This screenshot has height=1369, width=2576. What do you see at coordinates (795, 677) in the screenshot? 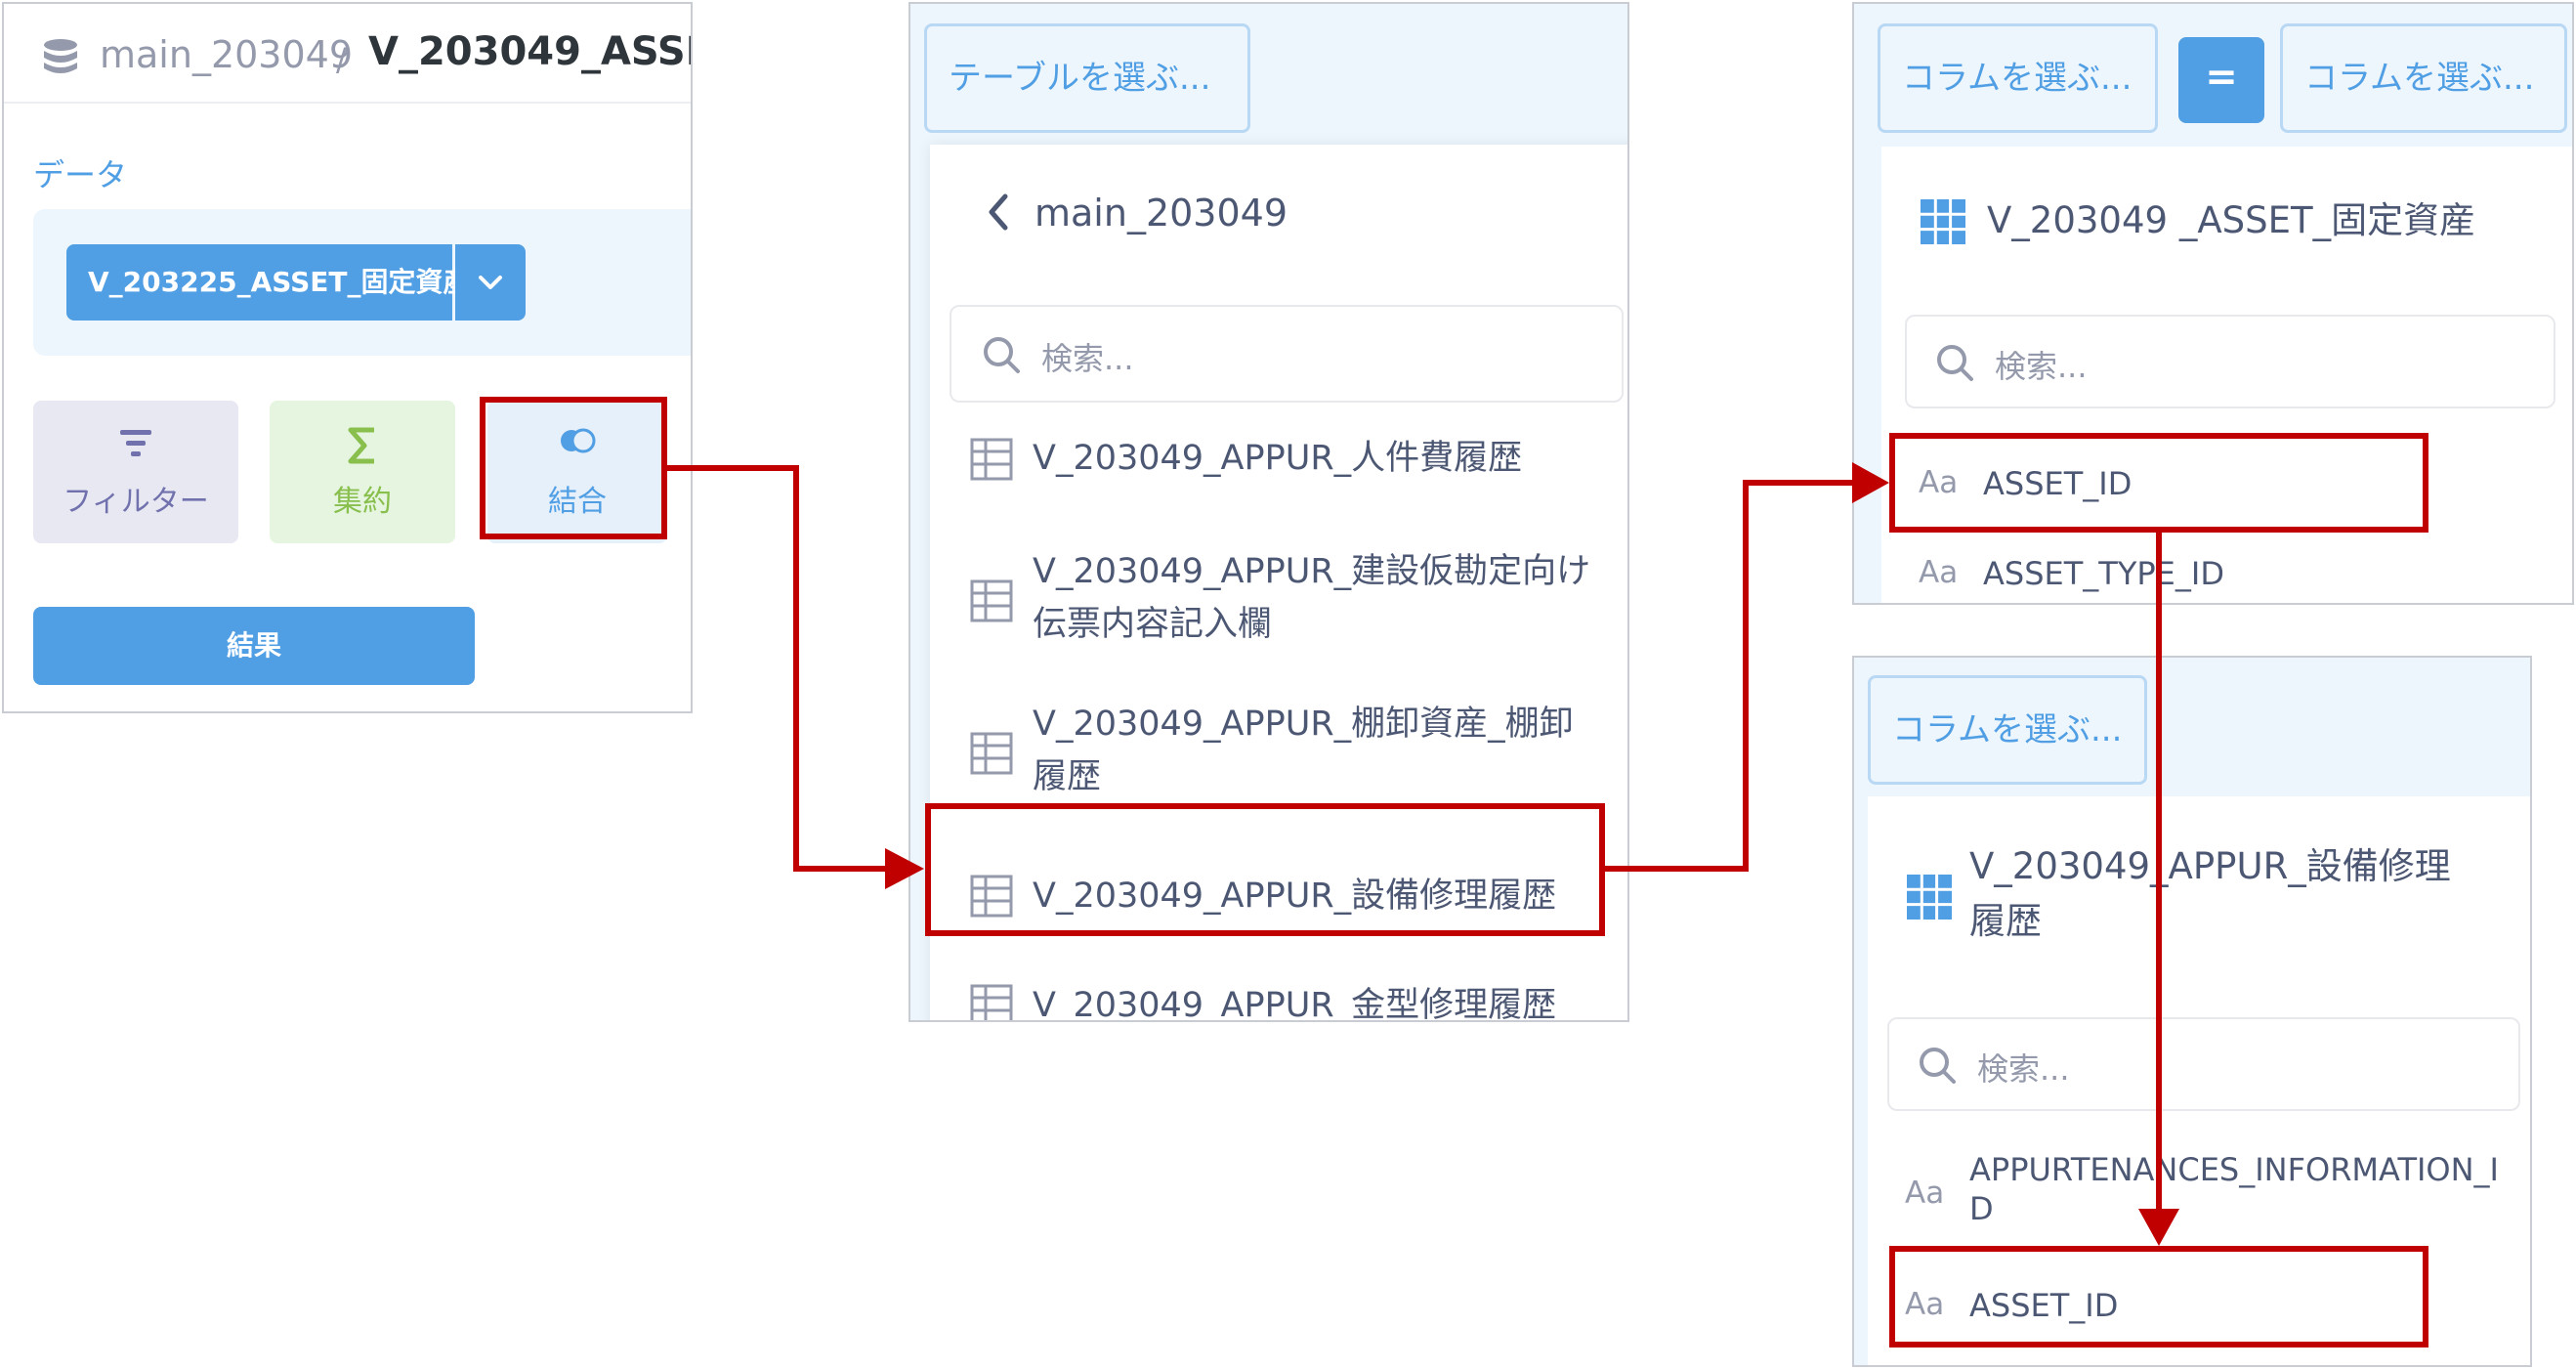
I see `arrow-join-to-table` at bounding box center [795, 677].